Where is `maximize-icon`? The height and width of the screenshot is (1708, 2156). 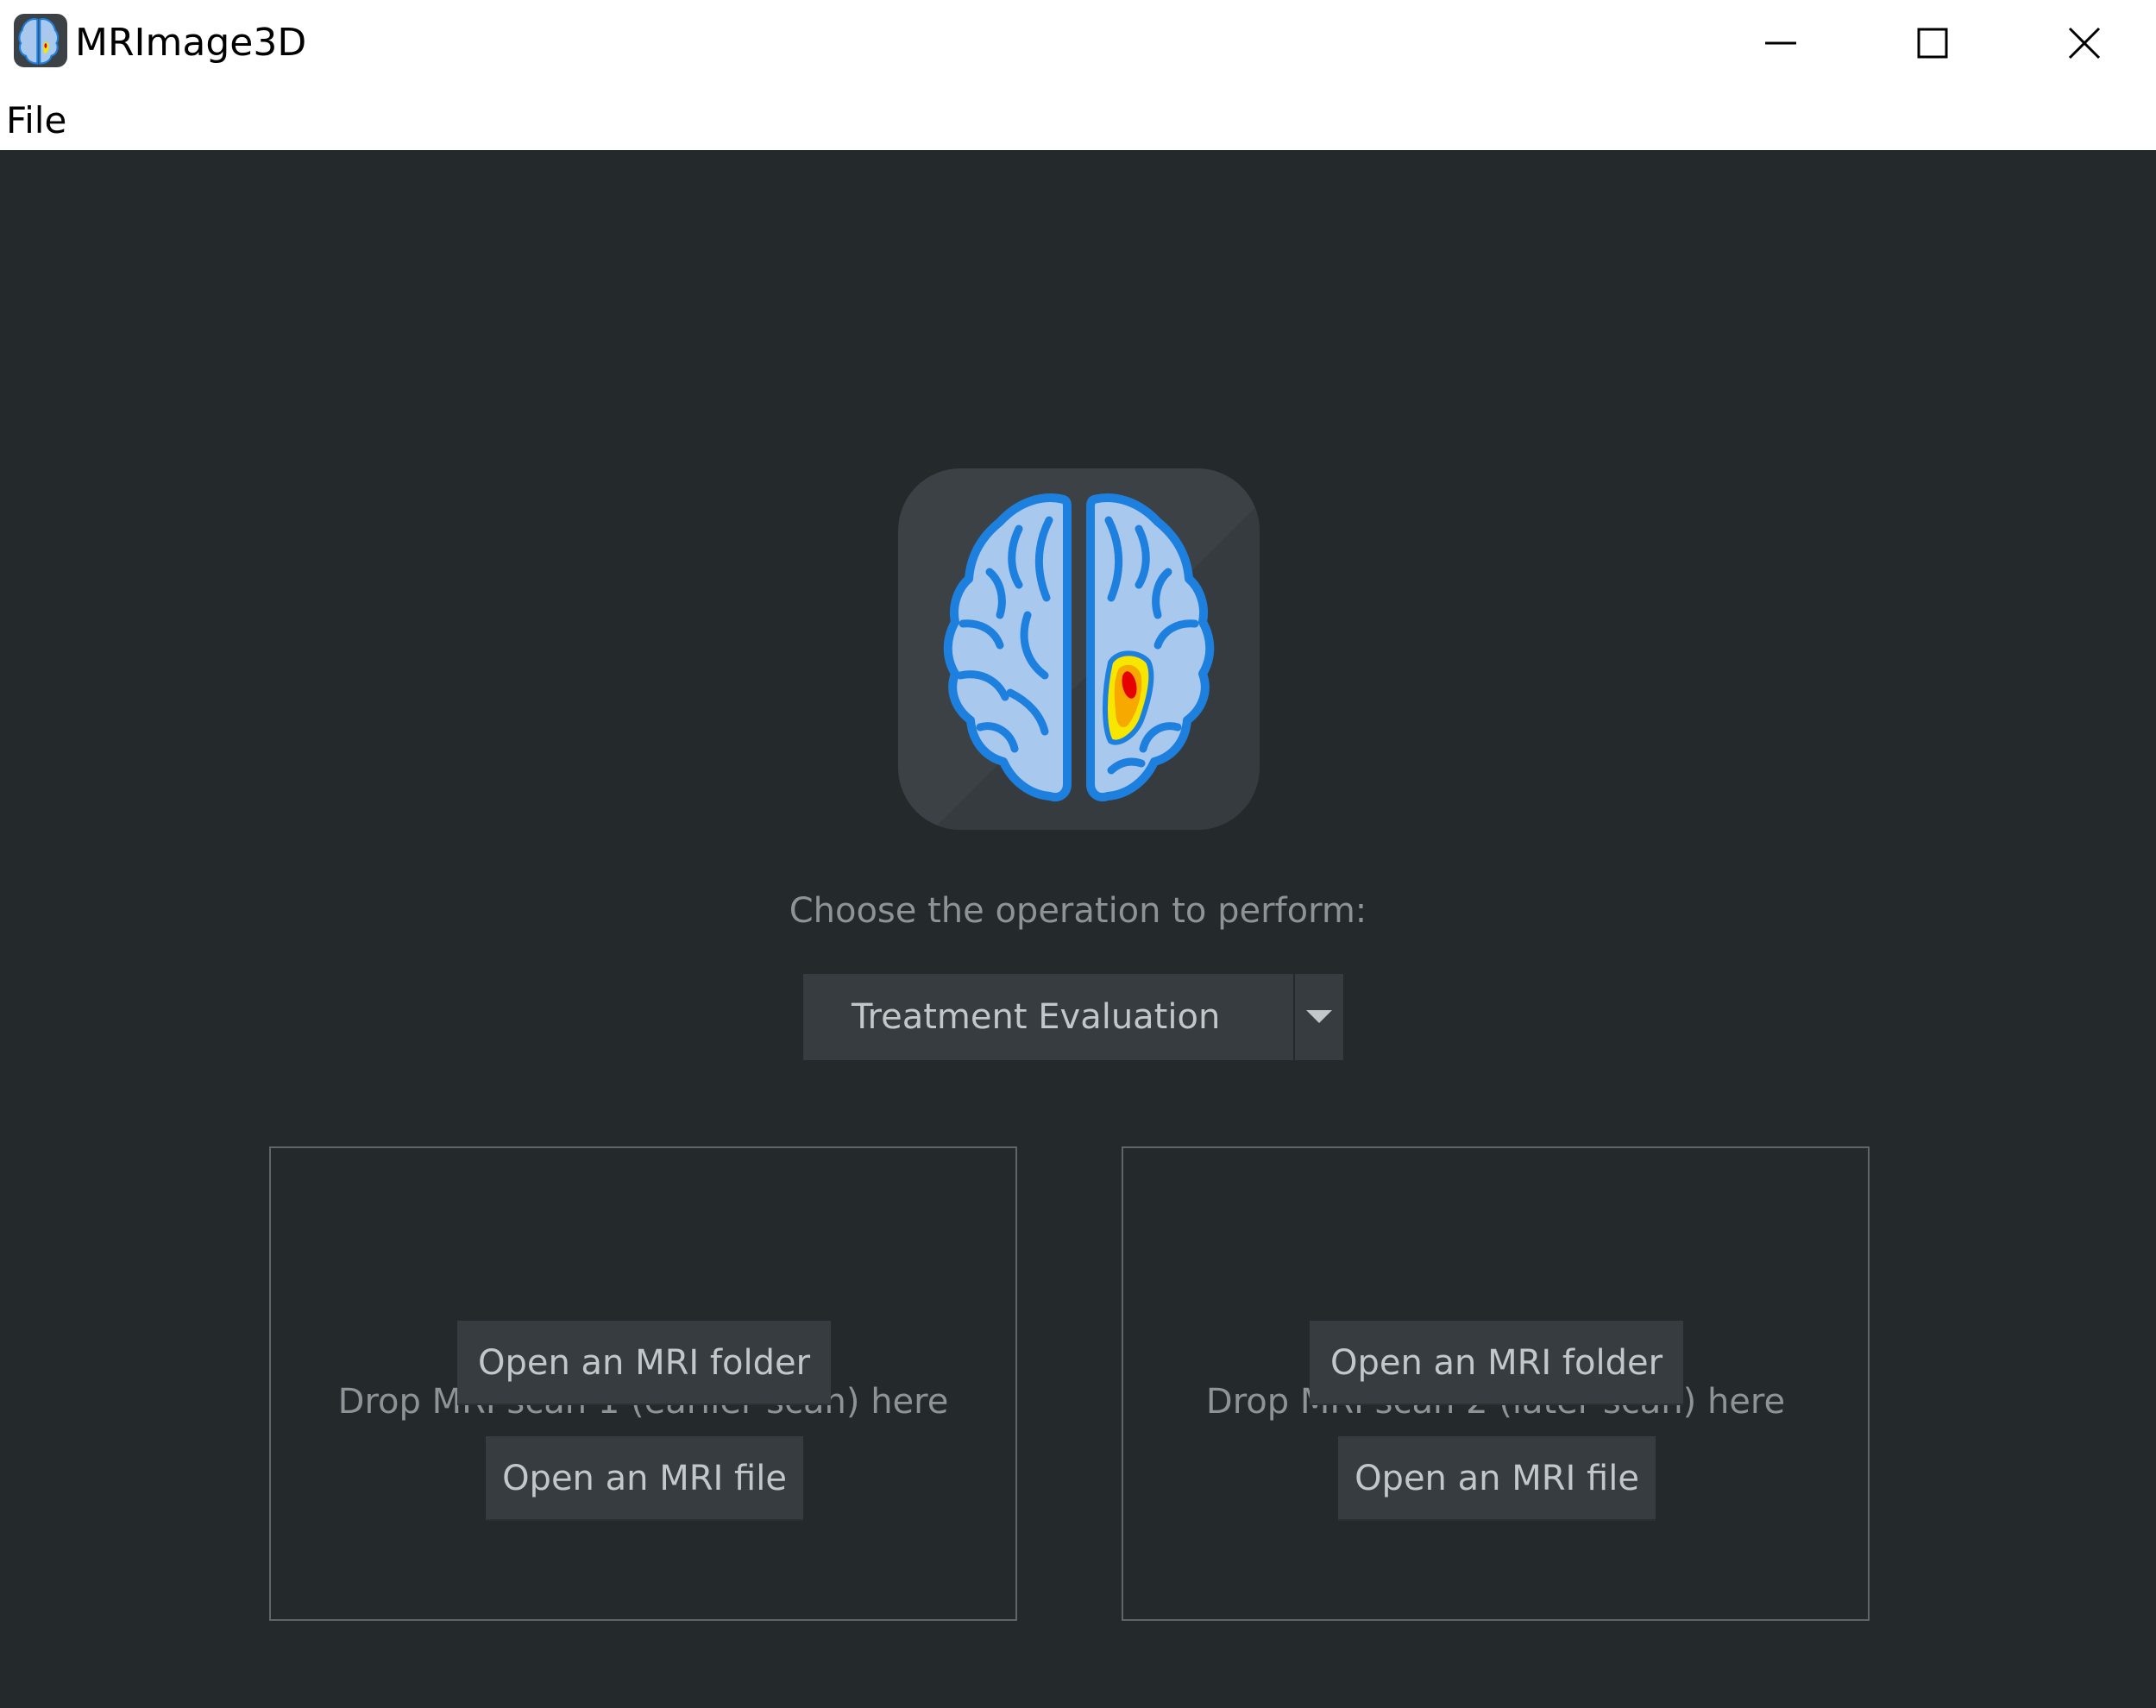
maximize-icon is located at coordinates (1933, 43).